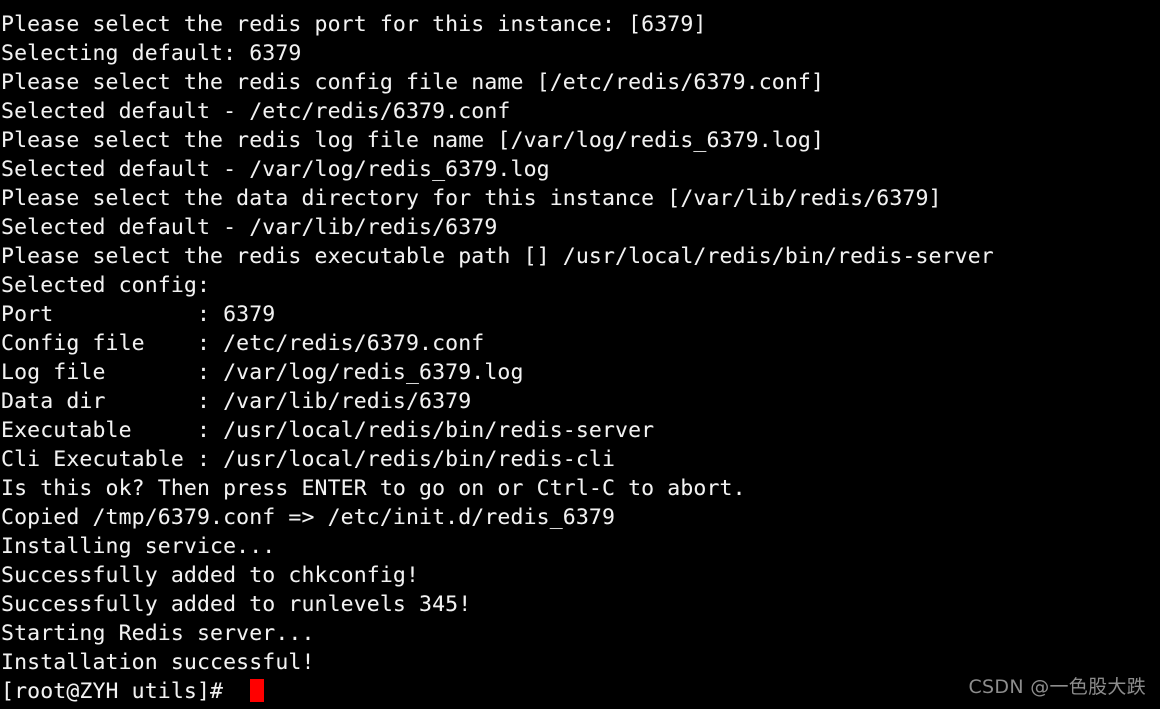 The image size is (1160, 709). What do you see at coordinates (106, 285) in the screenshot?
I see `terminal-line: Selected config:` at bounding box center [106, 285].